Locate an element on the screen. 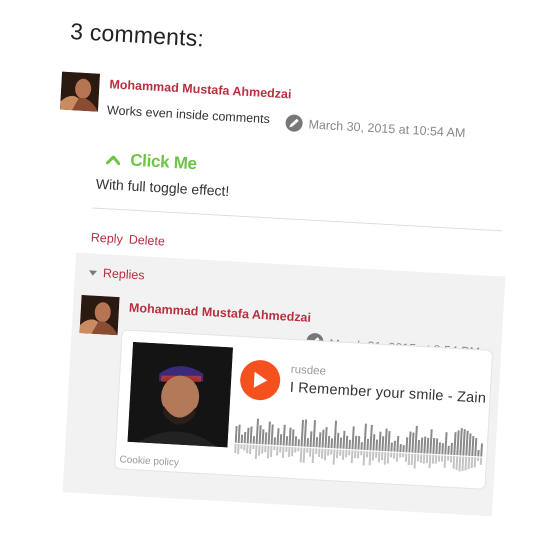 This screenshot has width=535, height=546. toggle-header: Click Me is located at coordinates (152, 161).